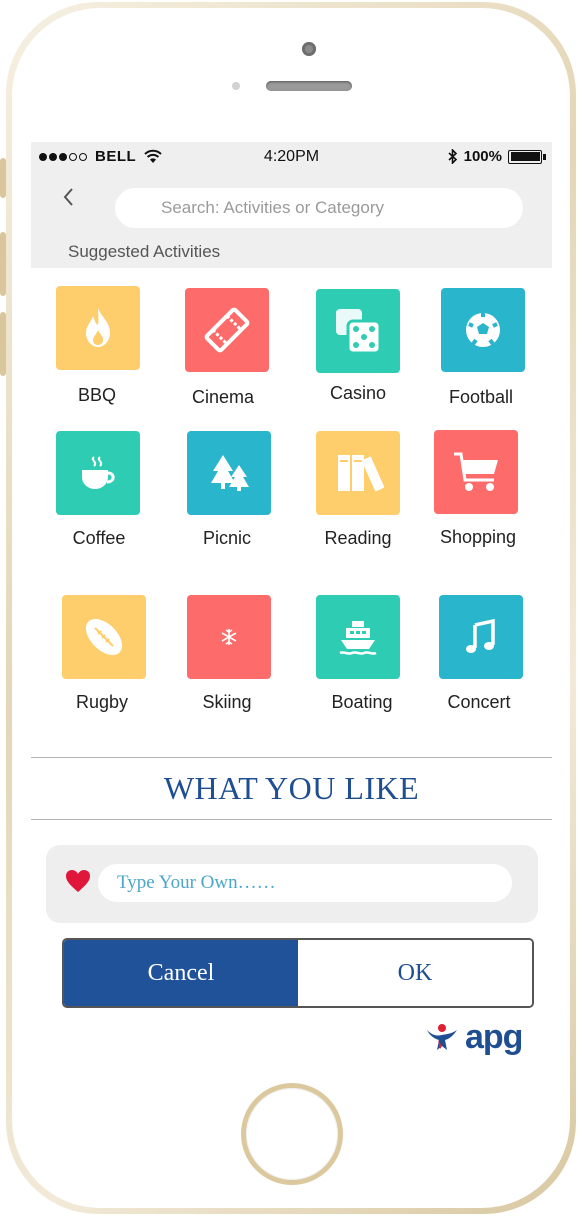  What do you see at coordinates (3, 178) in the screenshot?
I see `mute-switch` at bounding box center [3, 178].